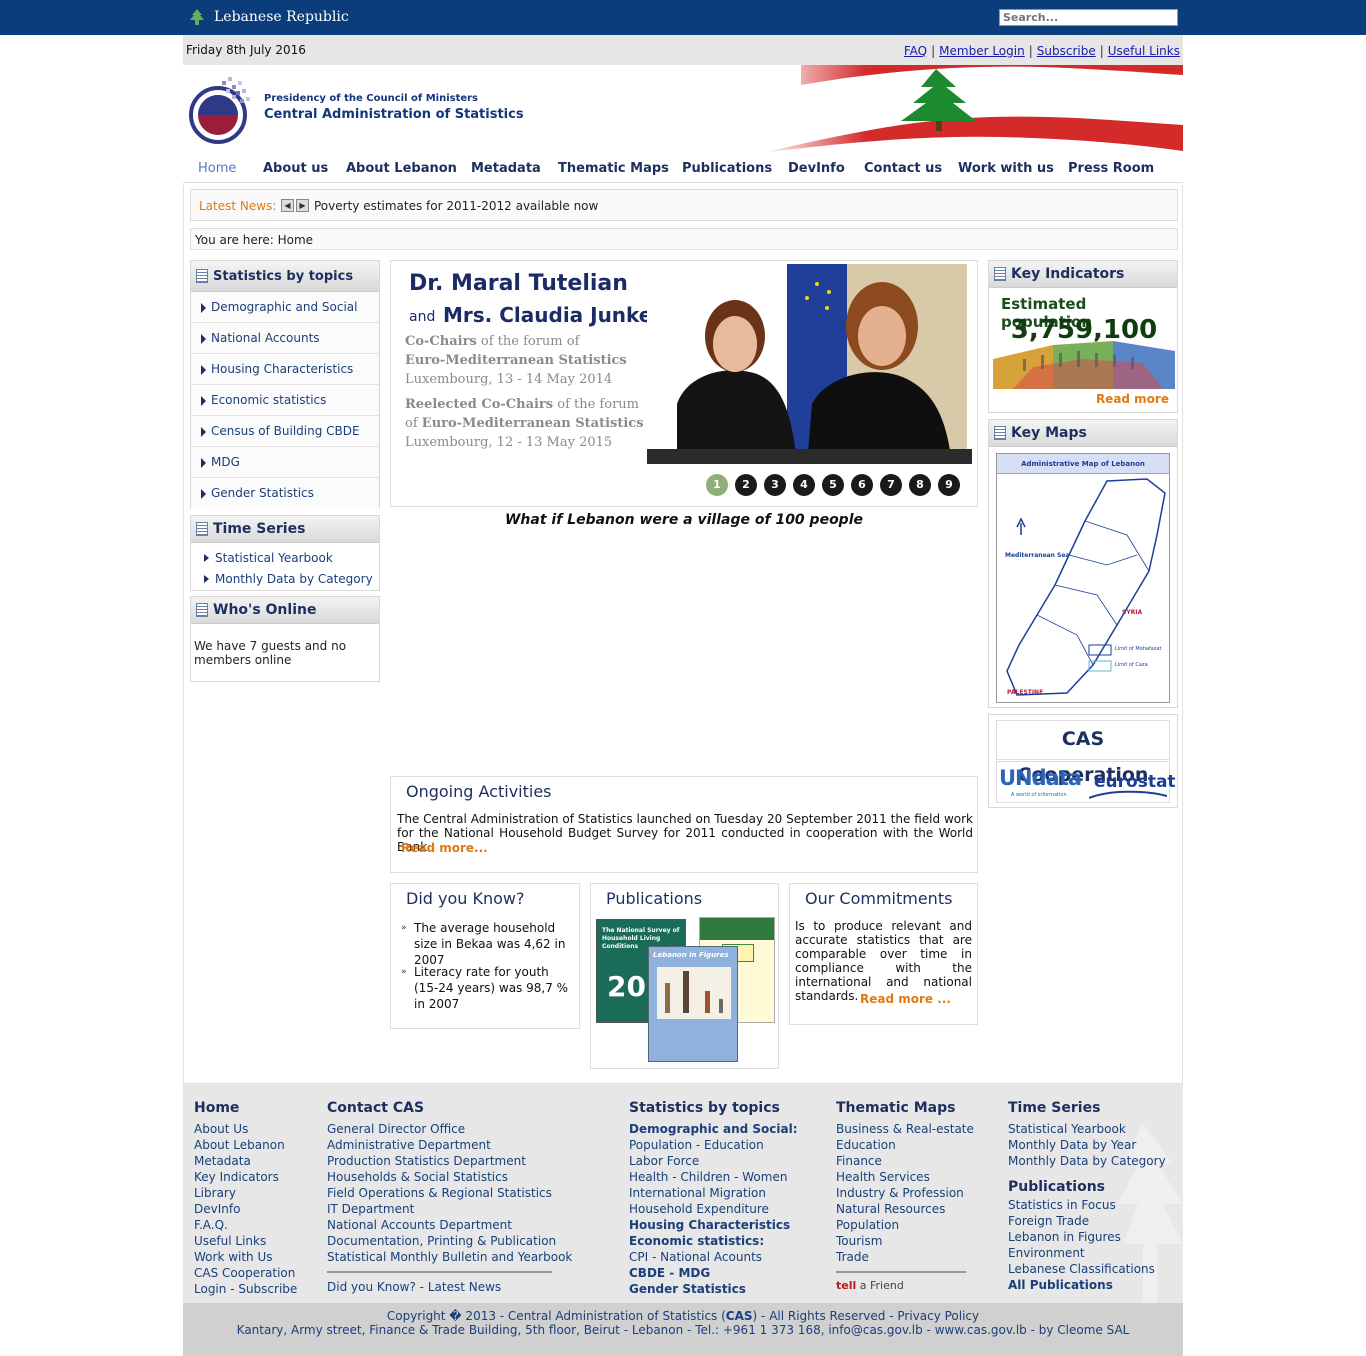 Image resolution: width=1366 pixels, height=1356 pixels. Describe the element at coordinates (915, 51) in the screenshot. I see `faq-link: FAQ` at that location.